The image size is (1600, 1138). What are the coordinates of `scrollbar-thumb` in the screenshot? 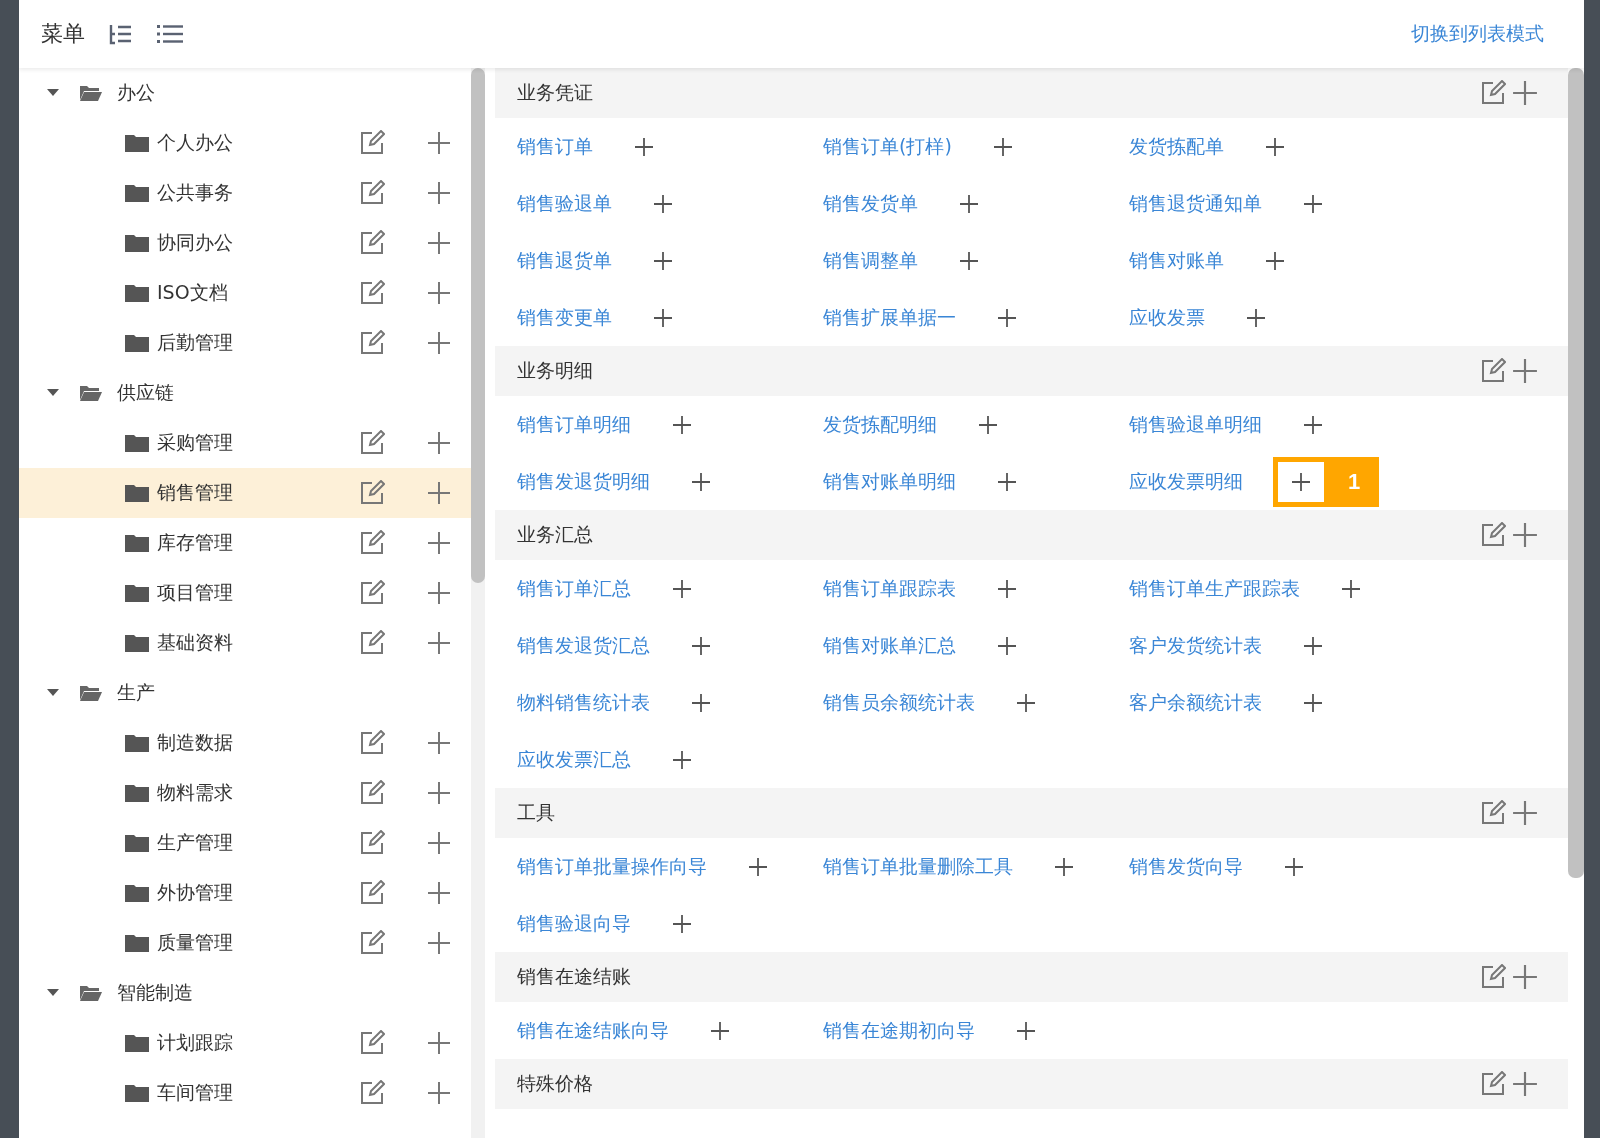 It's located at (1576, 473).